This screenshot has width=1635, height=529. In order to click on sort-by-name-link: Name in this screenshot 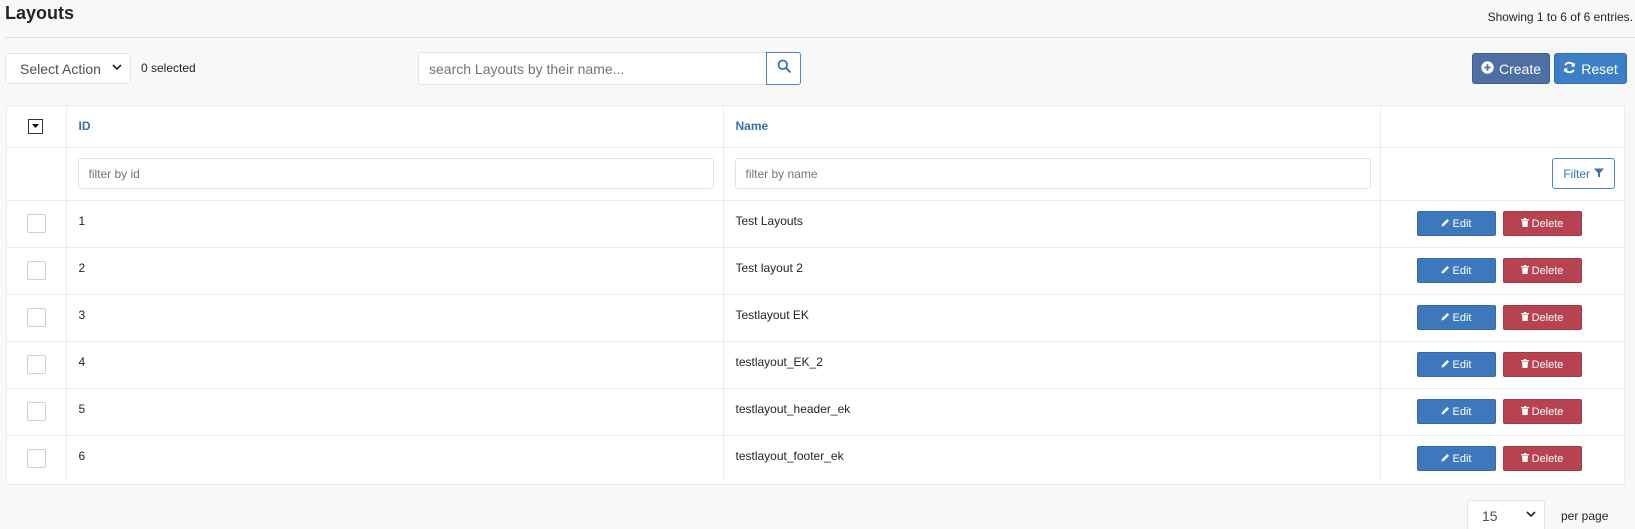, I will do `click(746, 126)`.